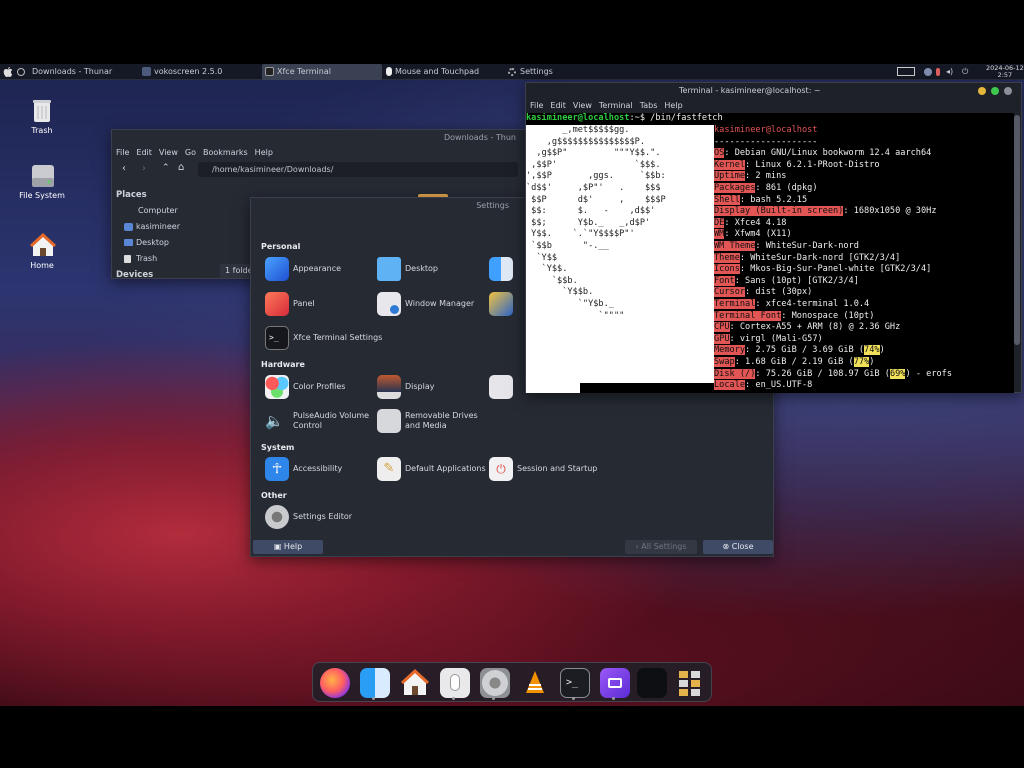 Image resolution: width=1024 pixels, height=768 pixels. Describe the element at coordinates (322, 387) in the screenshot. I see `settings-item-color-profiles: Color Profiles` at that location.